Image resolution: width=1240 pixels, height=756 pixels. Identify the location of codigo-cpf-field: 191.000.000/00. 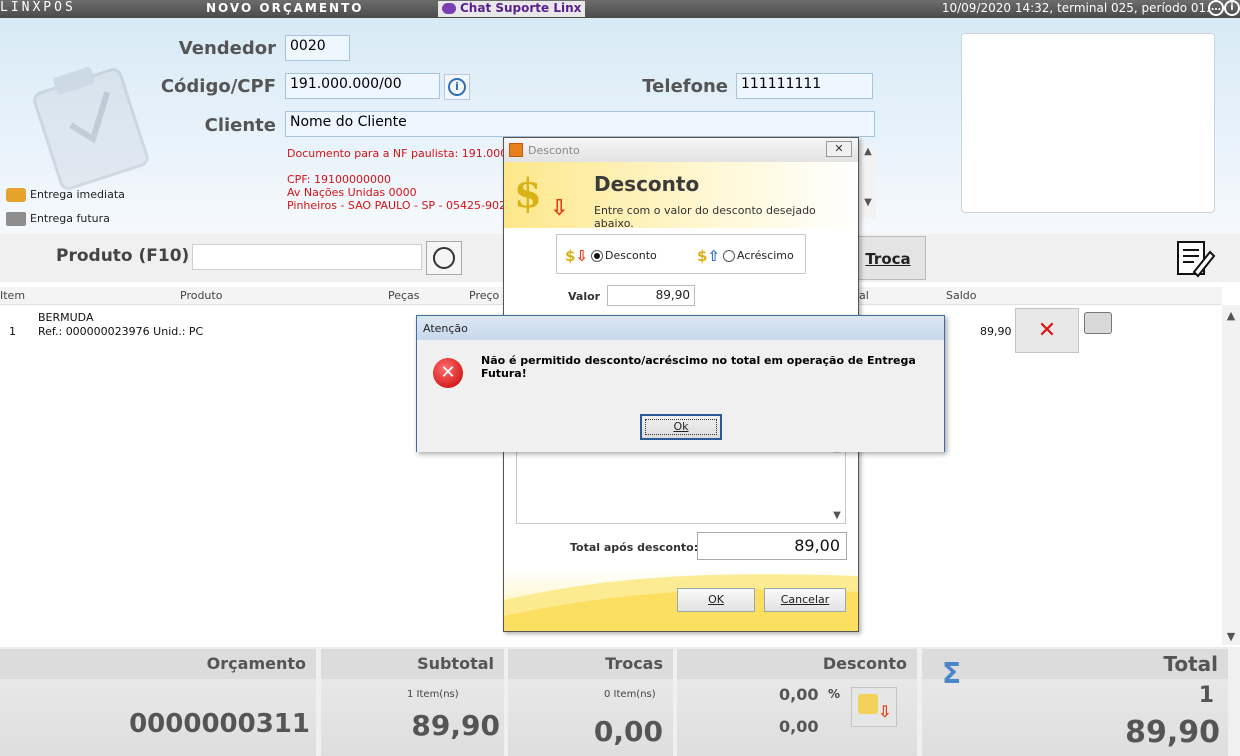
(362, 86).